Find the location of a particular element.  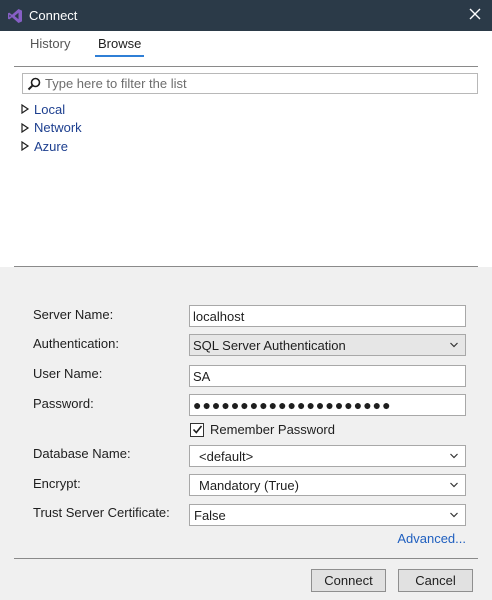

tree-item-network: Network is located at coordinates (51, 128).